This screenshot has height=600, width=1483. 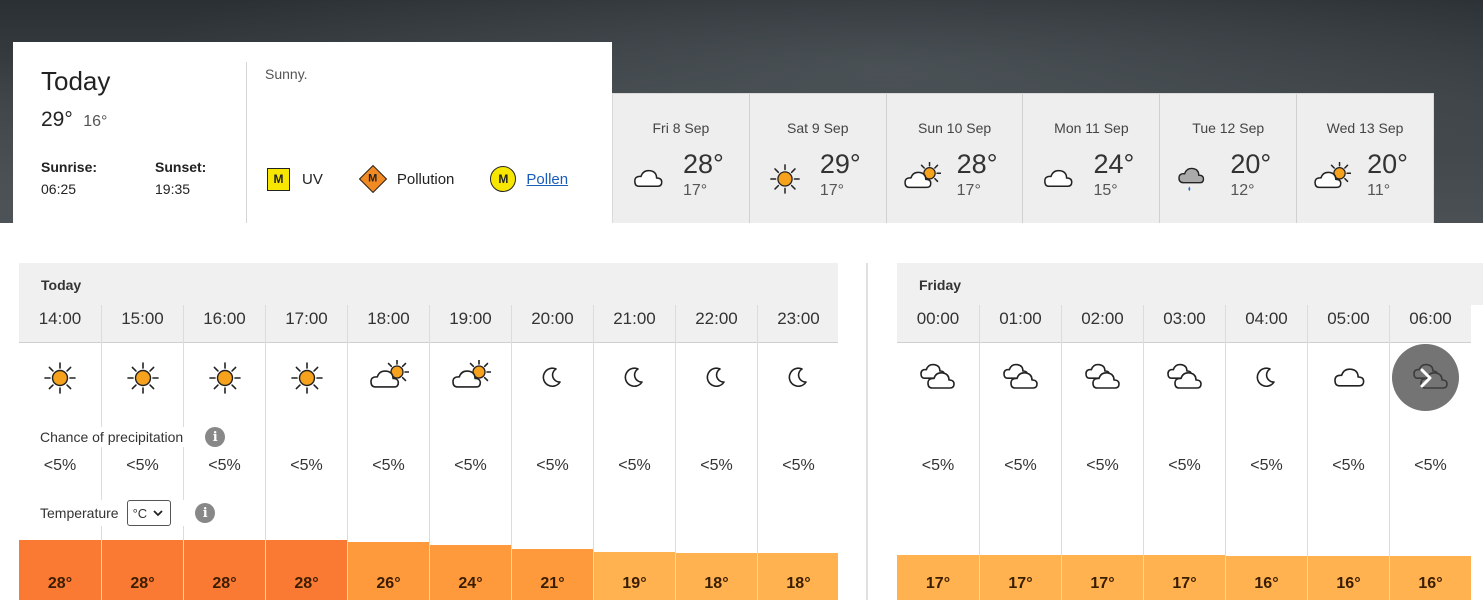 What do you see at coordinates (286, 74) in the screenshot?
I see `weather-summary: Sunny.` at bounding box center [286, 74].